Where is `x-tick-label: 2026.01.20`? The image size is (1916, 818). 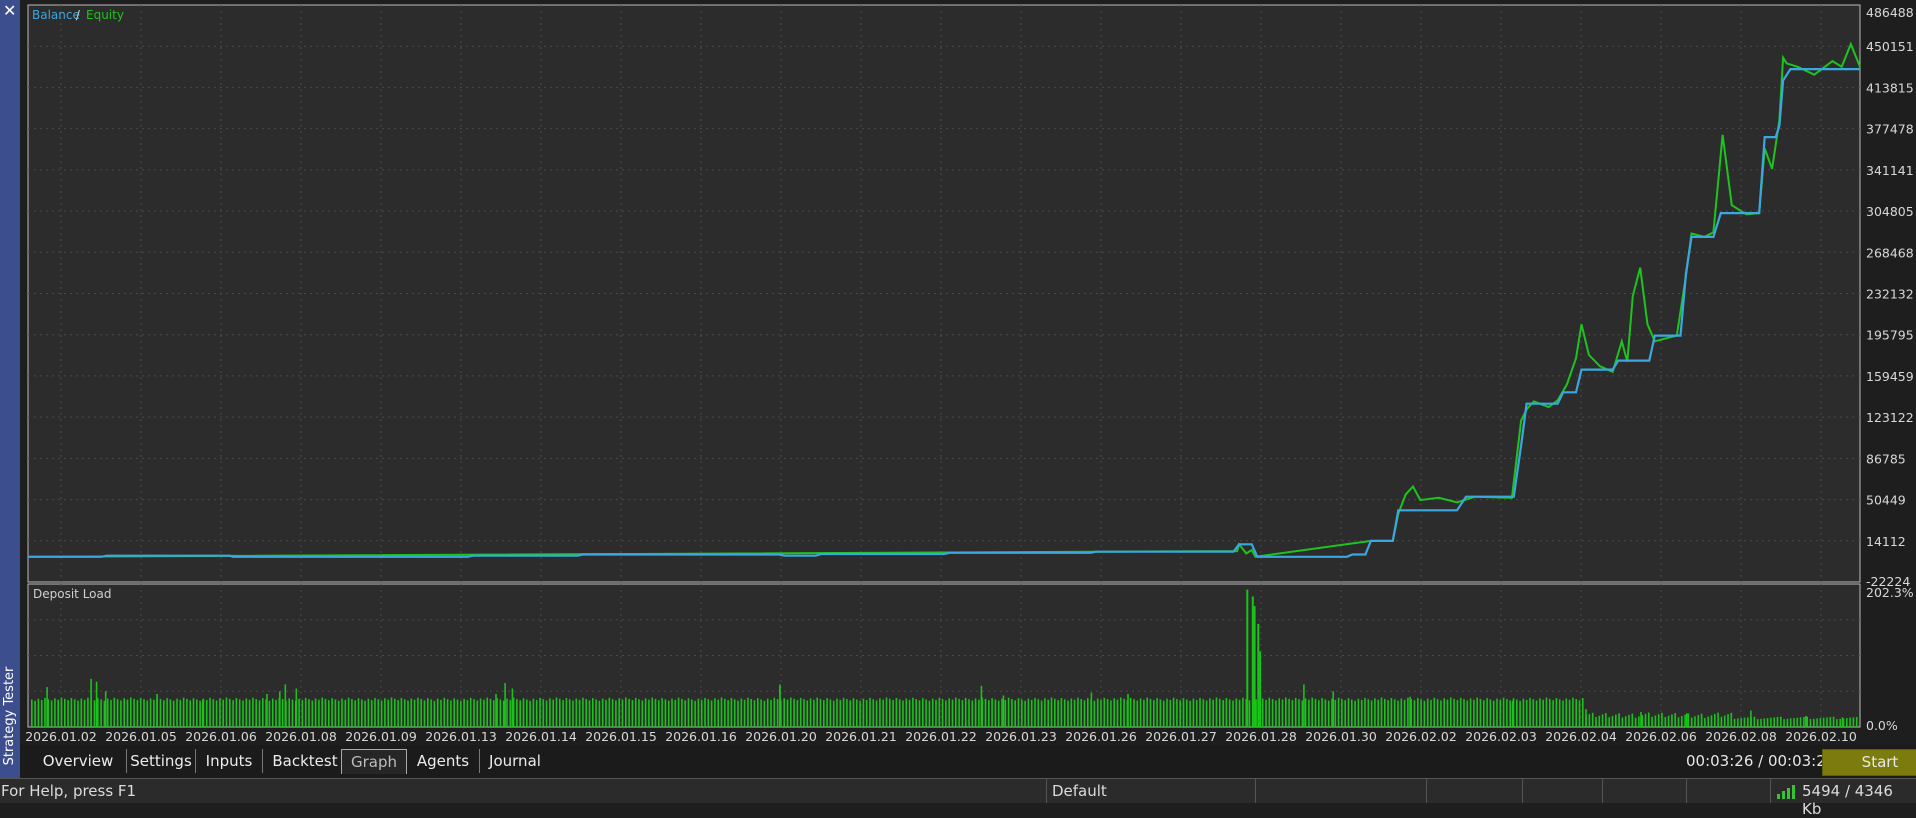
x-tick-label: 2026.01.20 is located at coordinates (781, 736).